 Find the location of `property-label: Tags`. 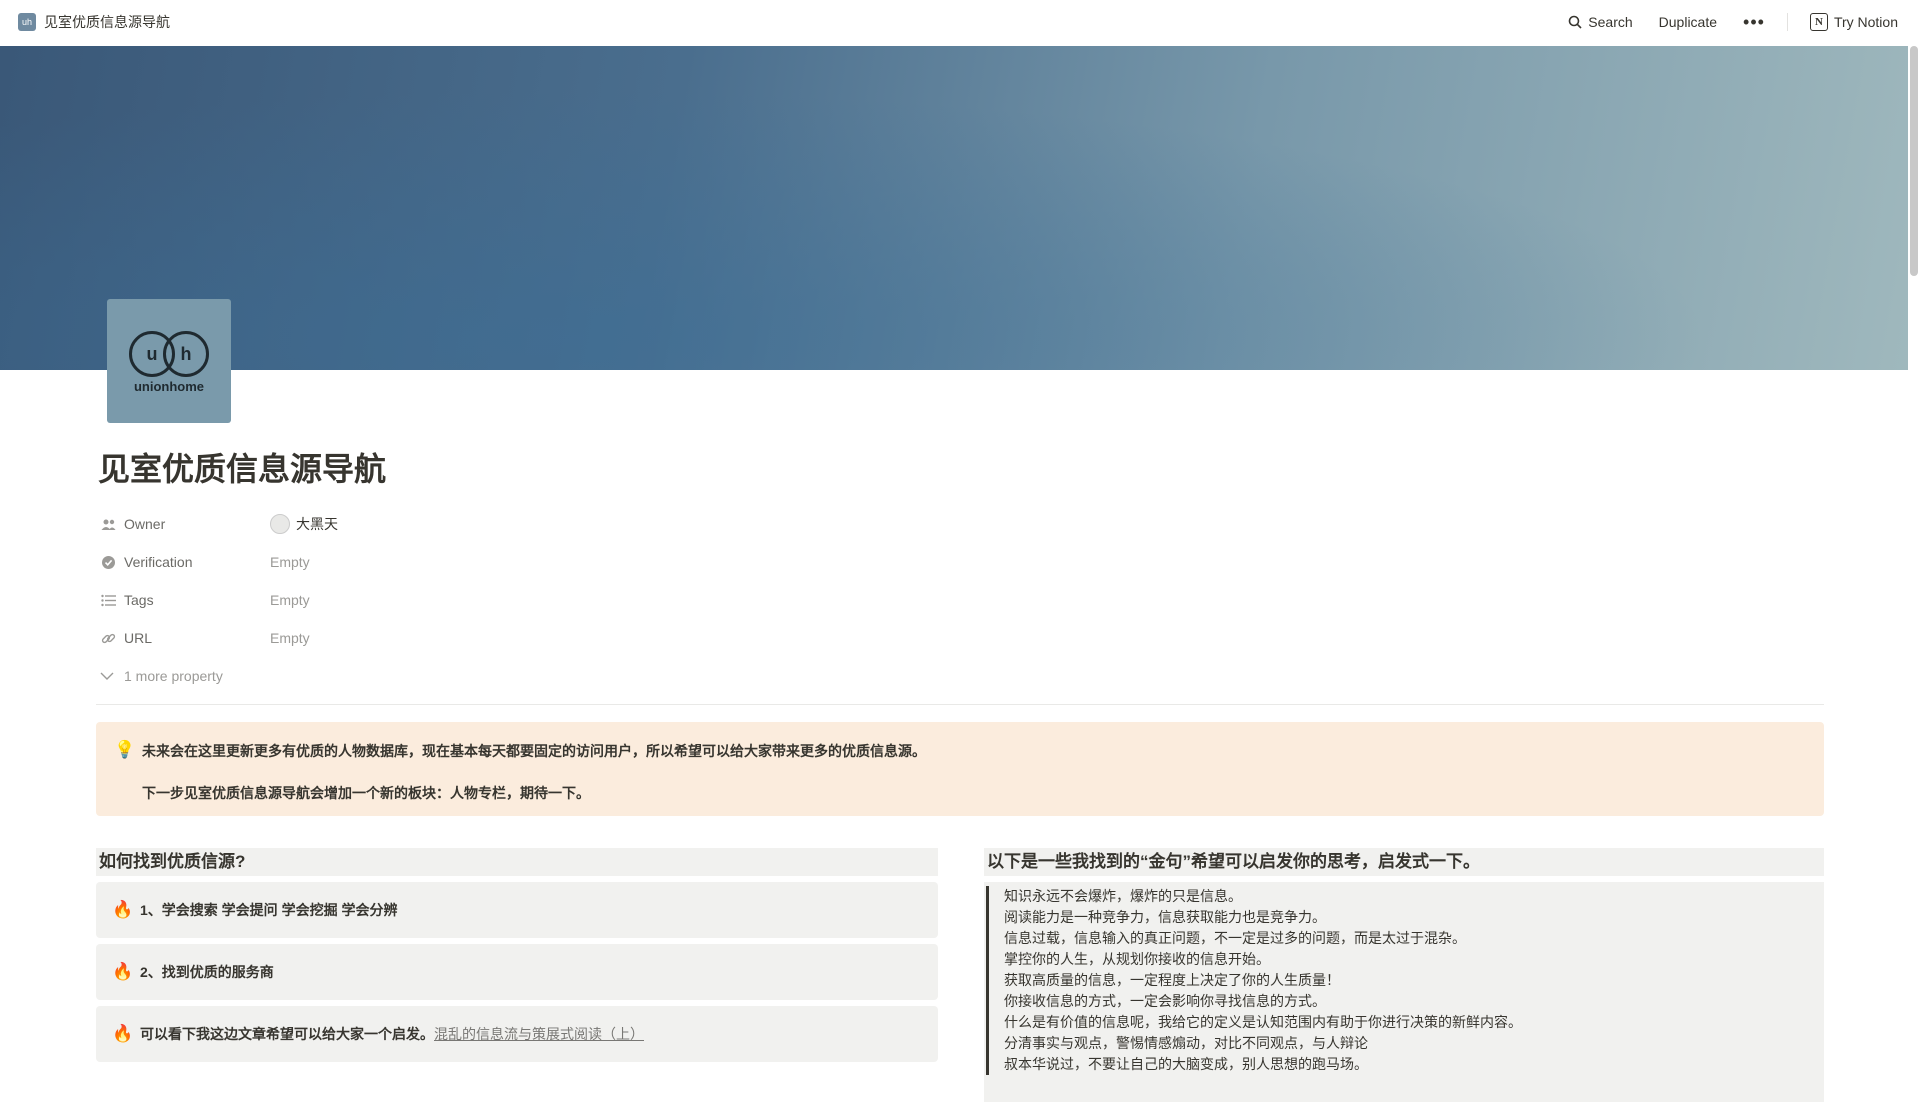

property-label: Tags is located at coordinates (139, 600).